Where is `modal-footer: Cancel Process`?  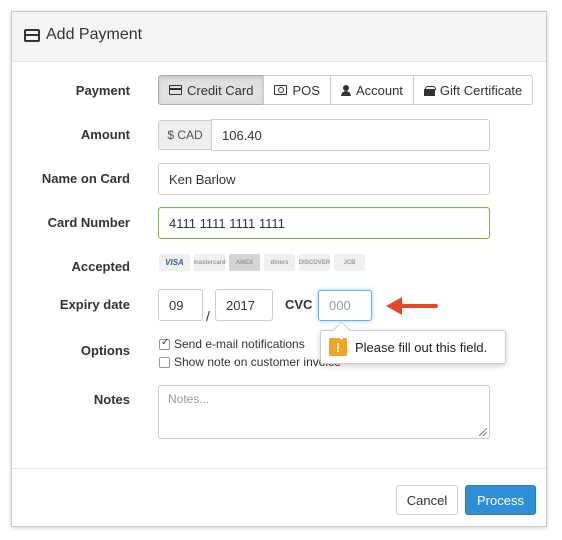
modal-footer: Cancel Process is located at coordinates (279, 498).